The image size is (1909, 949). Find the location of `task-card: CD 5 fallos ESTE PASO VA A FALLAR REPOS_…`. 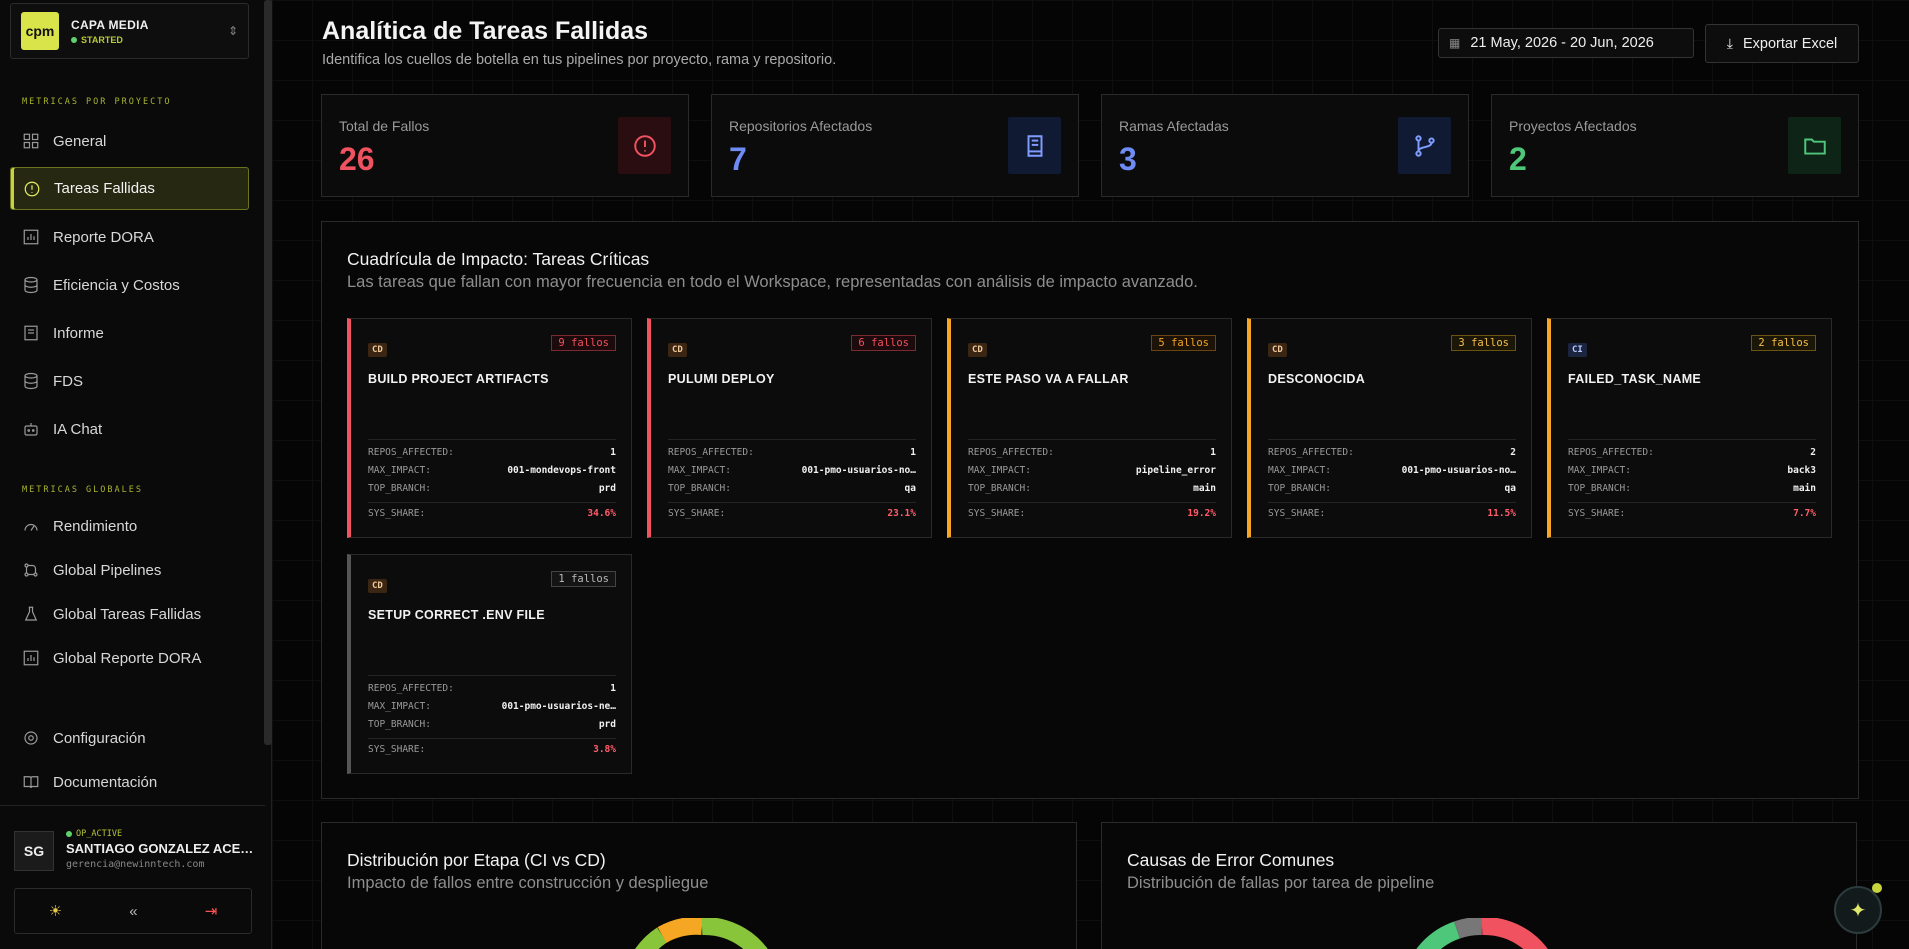

task-card: CD 5 fallos ESTE PASO VA A FALLAR REPOS_… is located at coordinates (1089, 428).